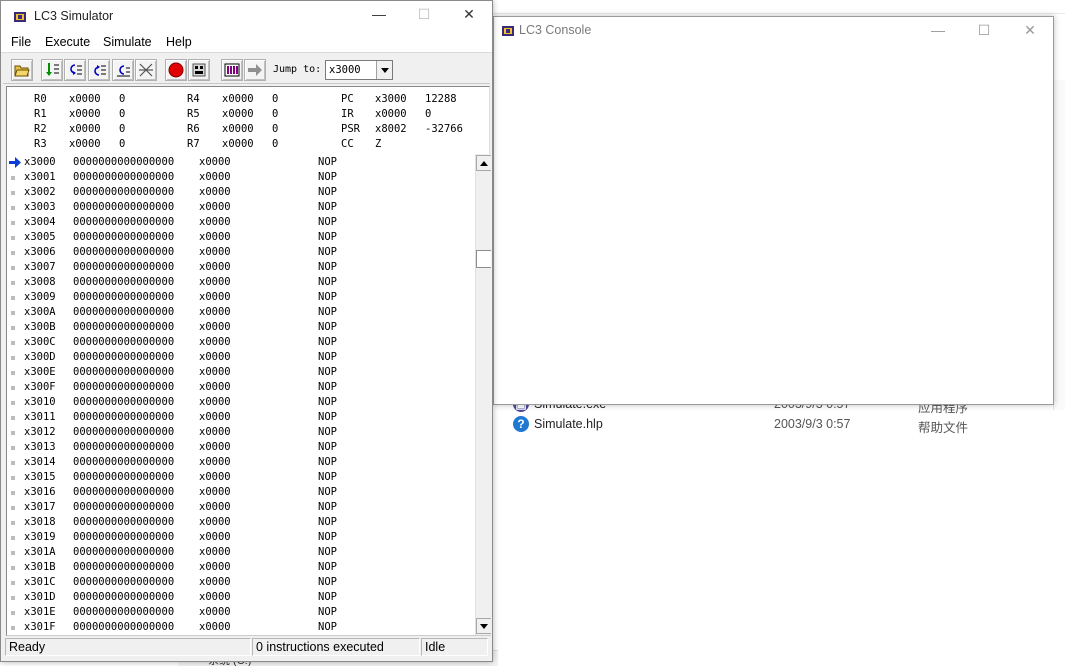 The height and width of the screenshot is (666, 1065). Describe the element at coordinates (199, 70) in the screenshot. I see `reset-button` at that location.